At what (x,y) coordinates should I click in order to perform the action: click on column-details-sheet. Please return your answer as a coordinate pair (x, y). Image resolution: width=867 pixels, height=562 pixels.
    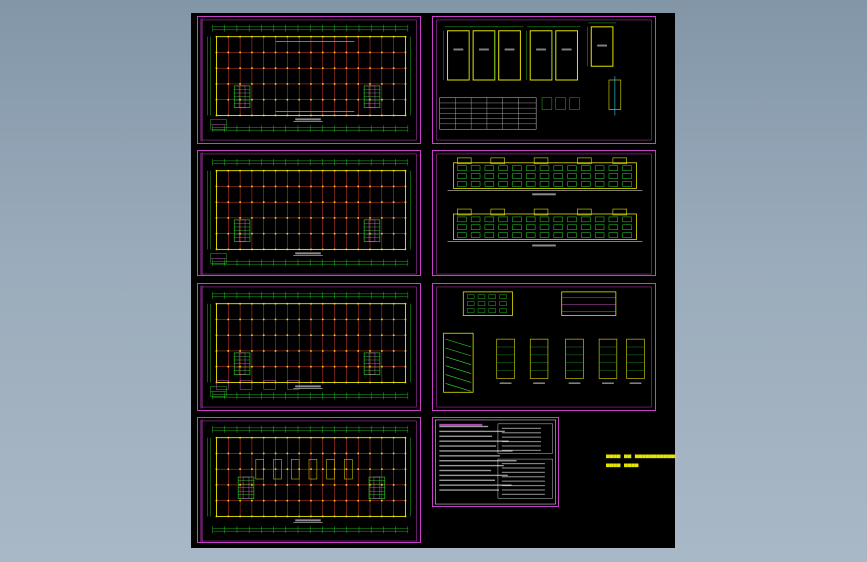
    Looking at the image, I should click on (544, 80).